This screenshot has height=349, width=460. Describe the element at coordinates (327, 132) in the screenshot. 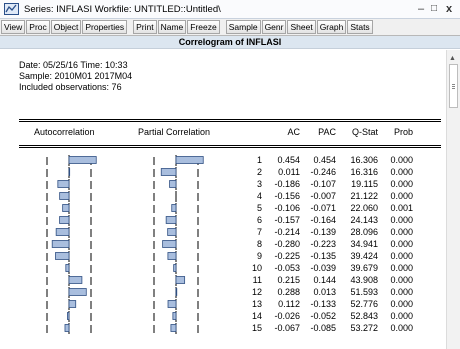

I see `pac-header: PAC` at that location.